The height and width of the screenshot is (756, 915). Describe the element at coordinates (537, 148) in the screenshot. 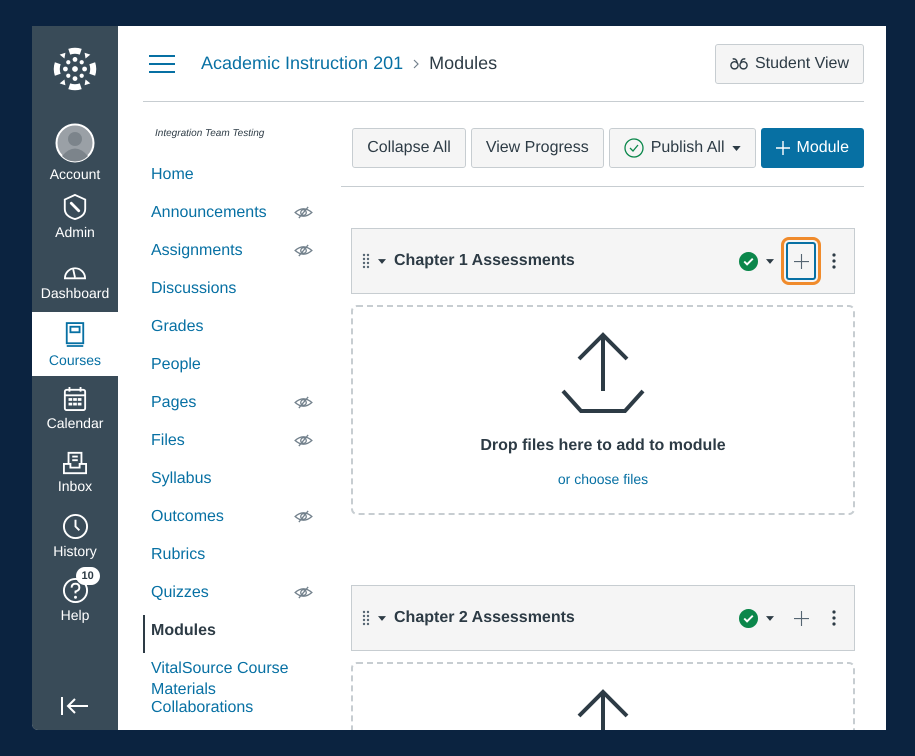

I see `view-progress-button: View Progress` at that location.